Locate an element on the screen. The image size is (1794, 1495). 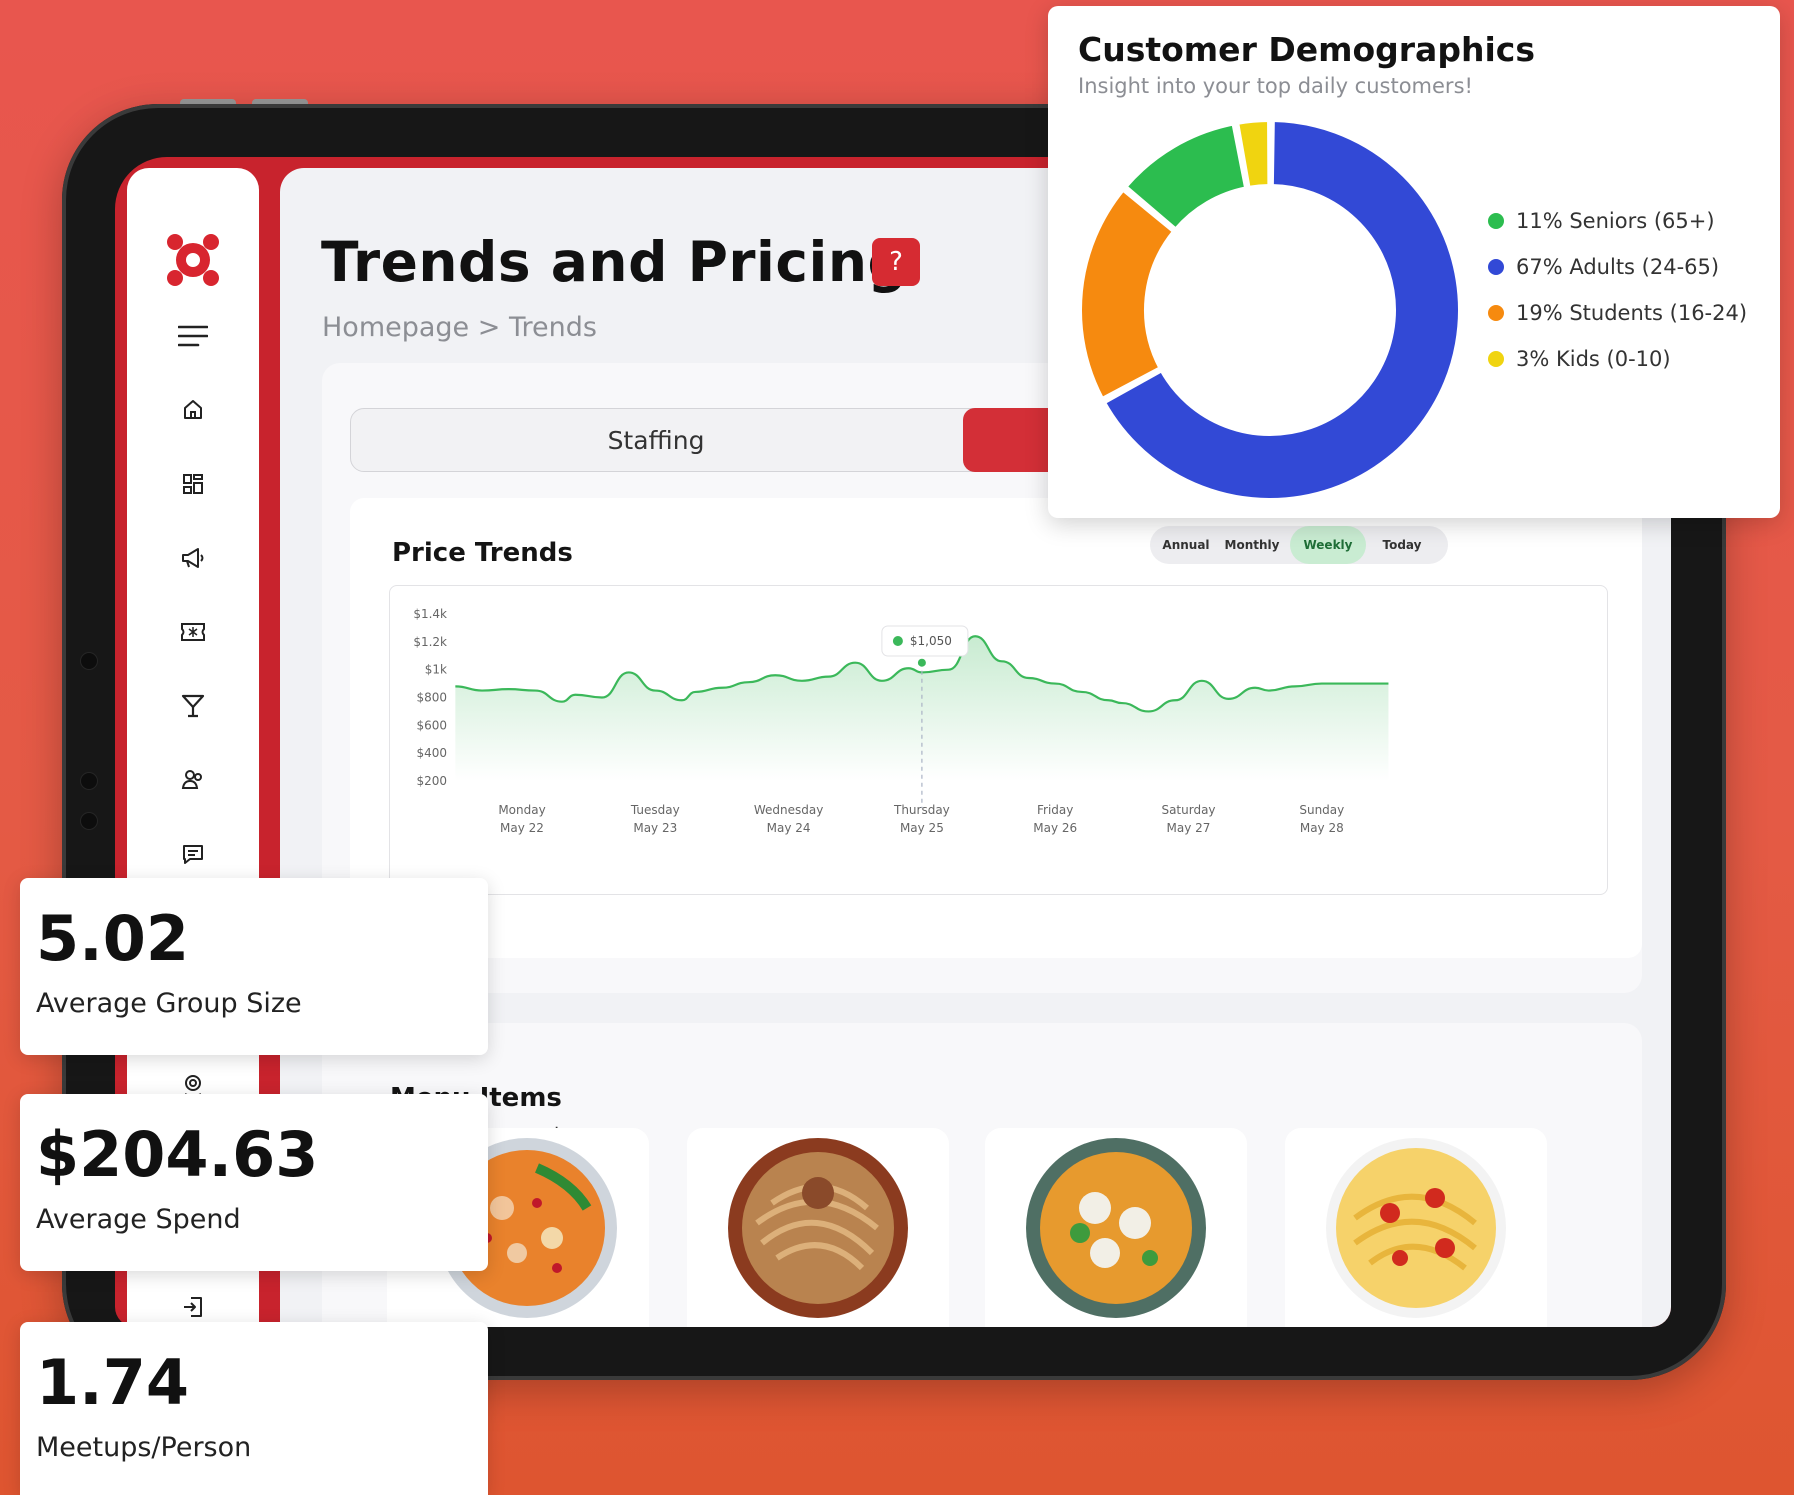
tooltip-dot is located at coordinates (897, 641).